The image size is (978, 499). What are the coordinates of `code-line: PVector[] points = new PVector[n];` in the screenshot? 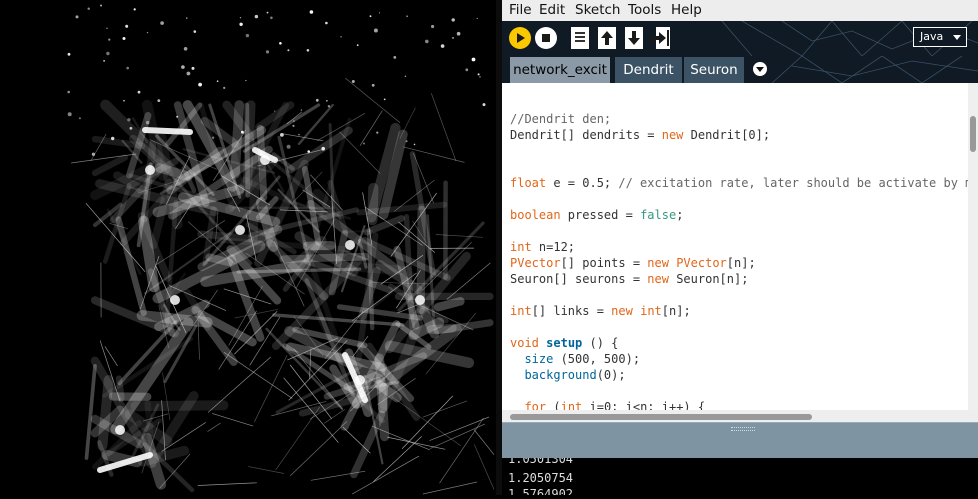 It's located at (744, 263).